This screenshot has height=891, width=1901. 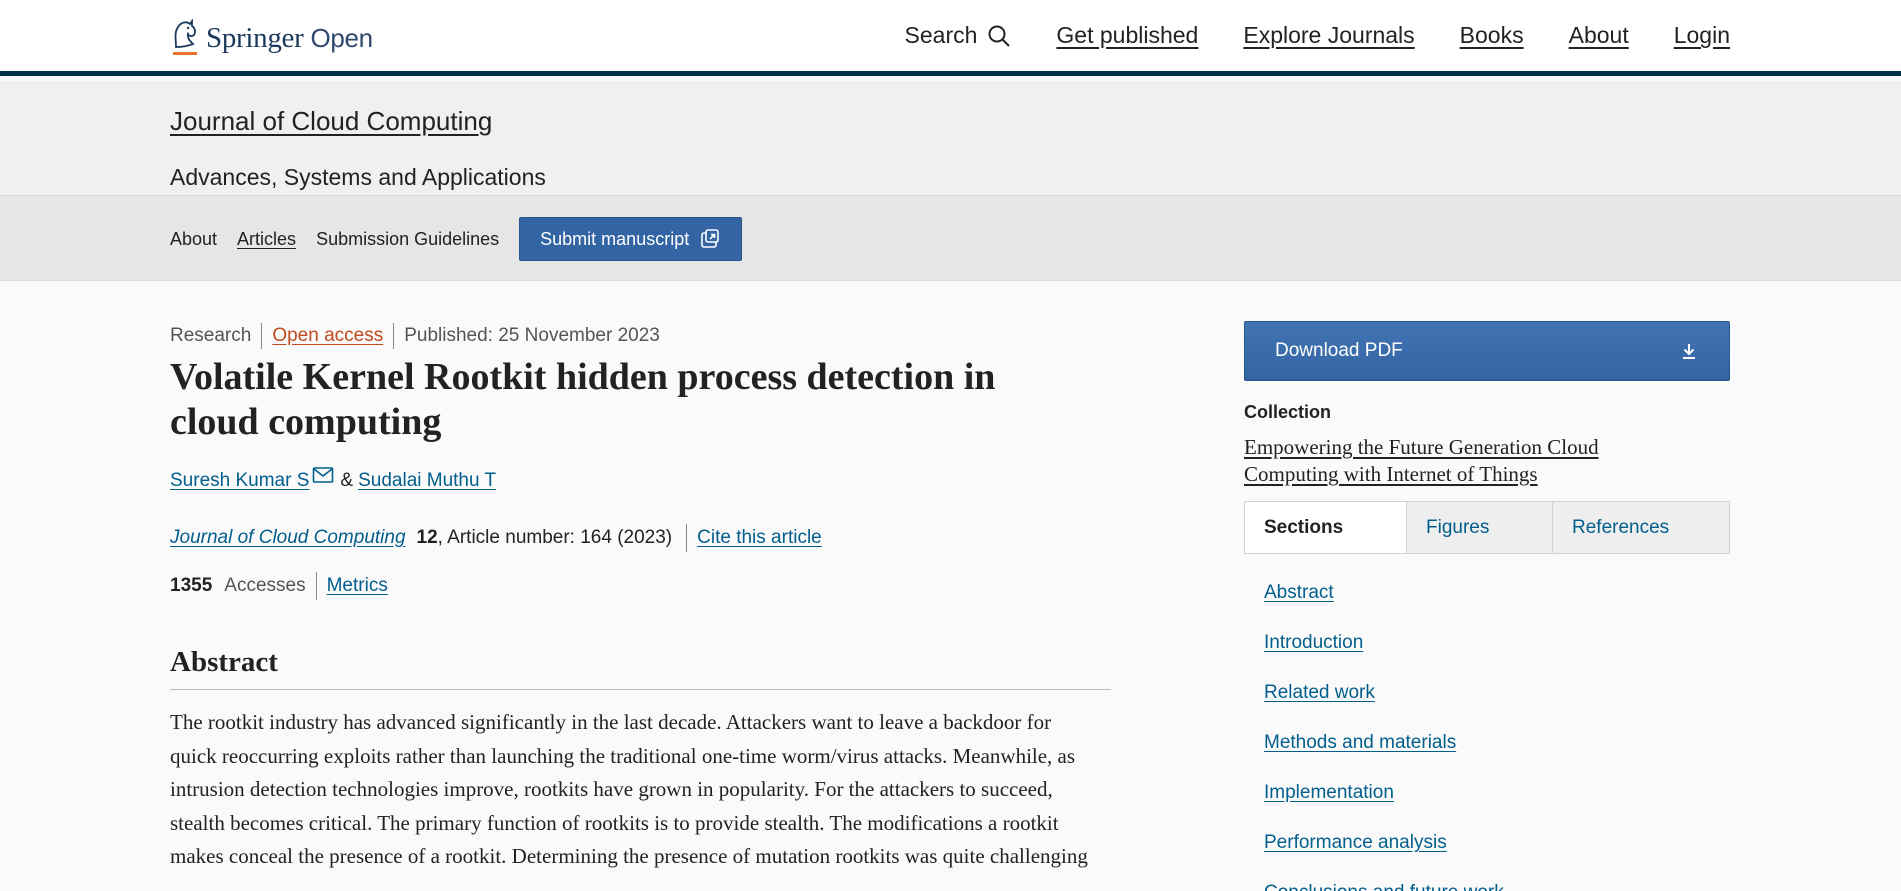 What do you see at coordinates (407, 239) in the screenshot?
I see `journal-nav-guidelines: Submission Guidelines` at bounding box center [407, 239].